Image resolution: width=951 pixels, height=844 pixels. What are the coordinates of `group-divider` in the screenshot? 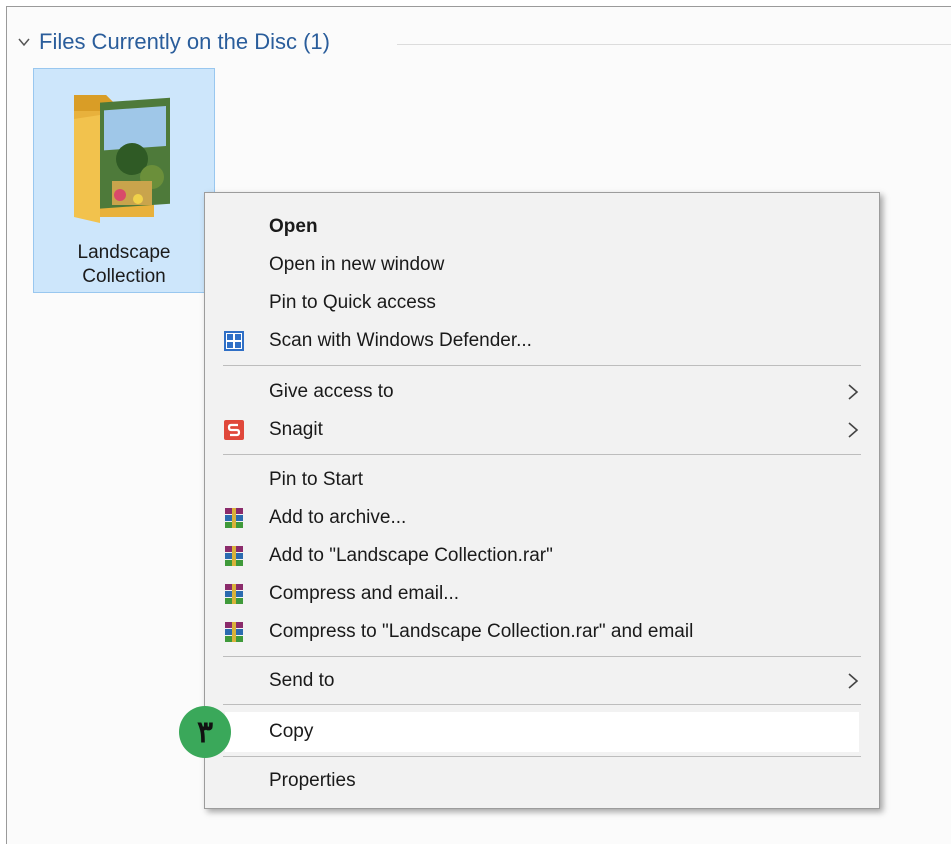 It's located at (674, 44).